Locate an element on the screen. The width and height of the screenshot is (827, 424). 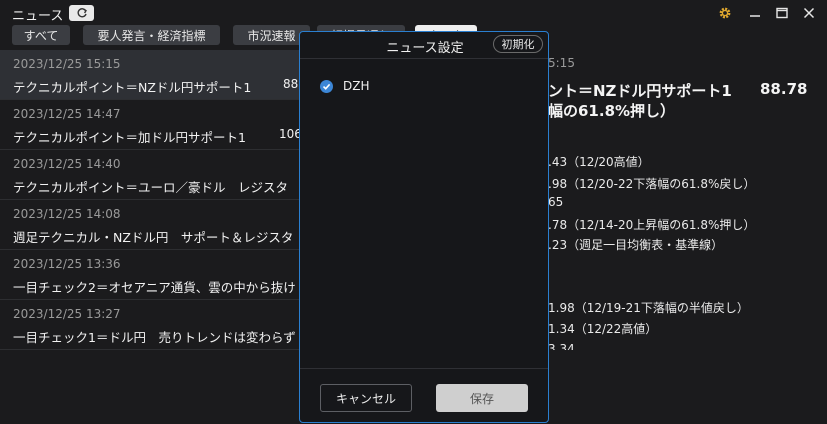
news-headline: 一目チェック2＝オセアニア通貨、雲の中から抜け is located at coordinates (154, 287).